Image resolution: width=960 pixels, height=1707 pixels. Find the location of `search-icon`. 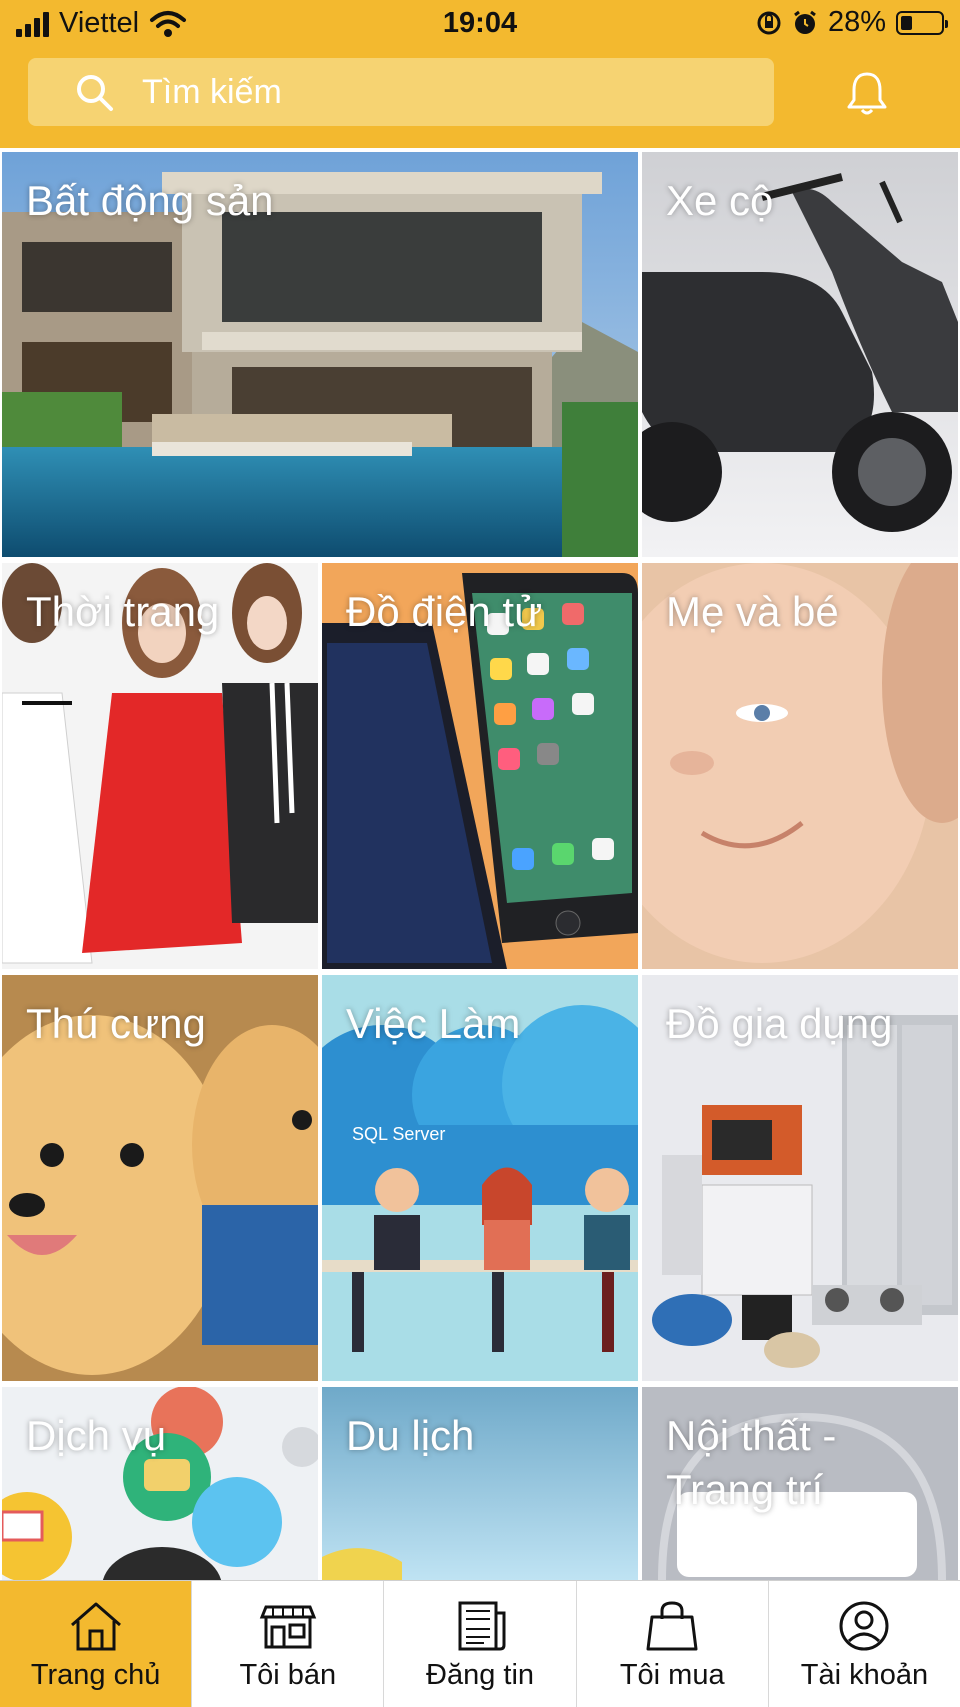

search-icon is located at coordinates (95, 93).